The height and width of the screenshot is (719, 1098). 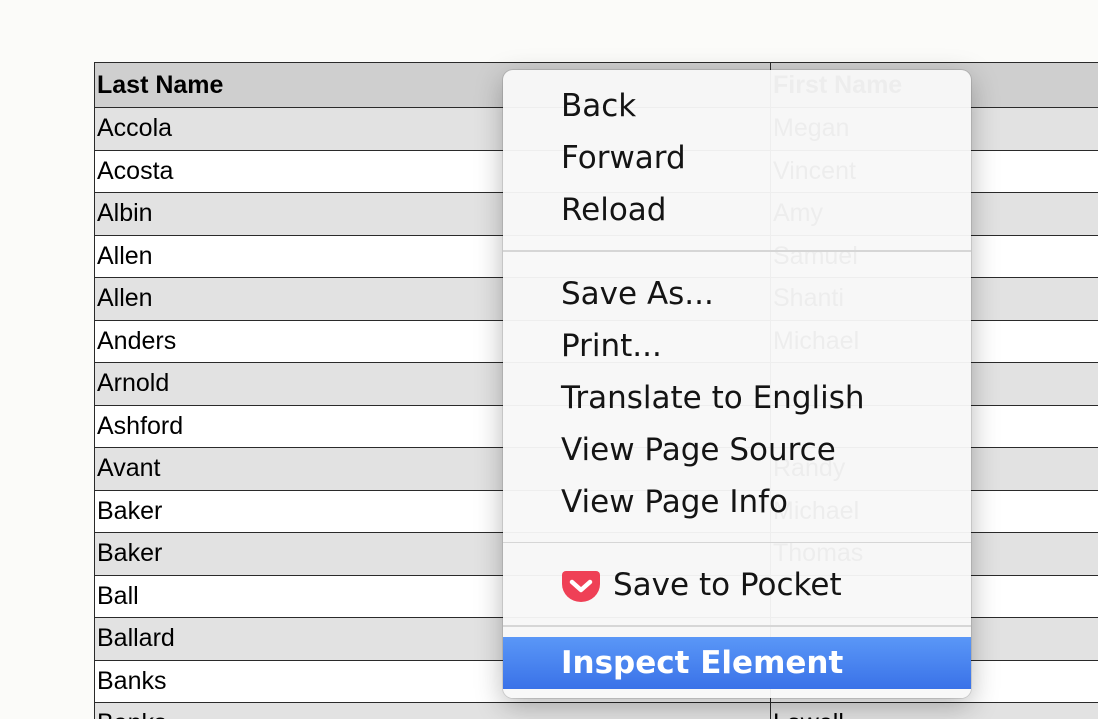 I want to click on pocket-icon, so click(x=581, y=586).